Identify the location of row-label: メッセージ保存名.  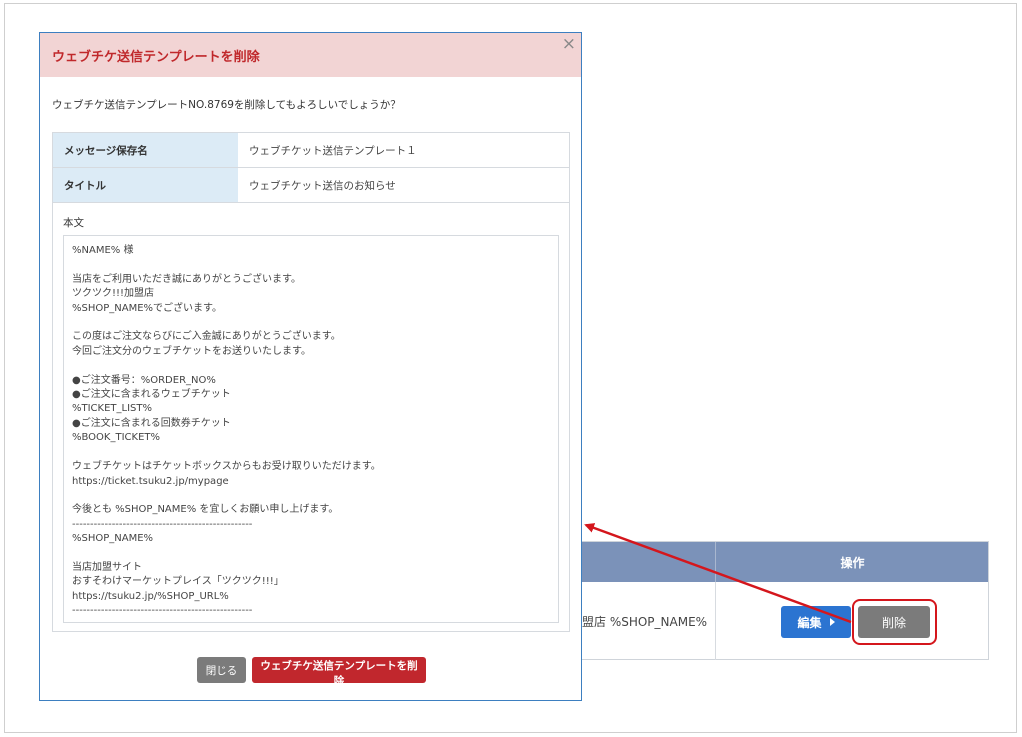
(145, 150).